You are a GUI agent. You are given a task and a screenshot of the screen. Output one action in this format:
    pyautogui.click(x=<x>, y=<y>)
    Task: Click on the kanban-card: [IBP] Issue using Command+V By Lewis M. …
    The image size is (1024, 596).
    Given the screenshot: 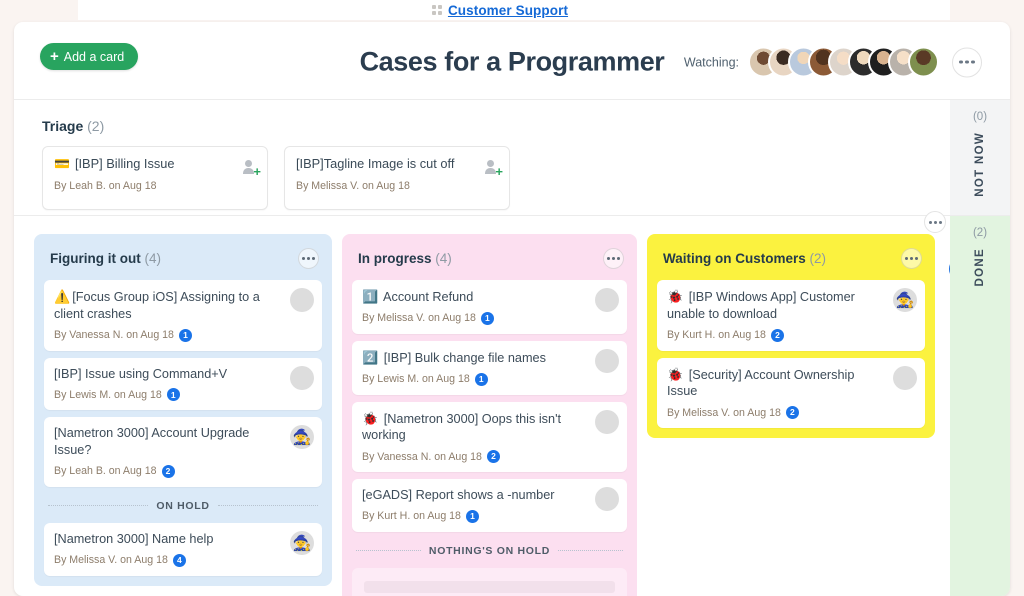 What is the action you would take?
    pyautogui.click(x=183, y=384)
    